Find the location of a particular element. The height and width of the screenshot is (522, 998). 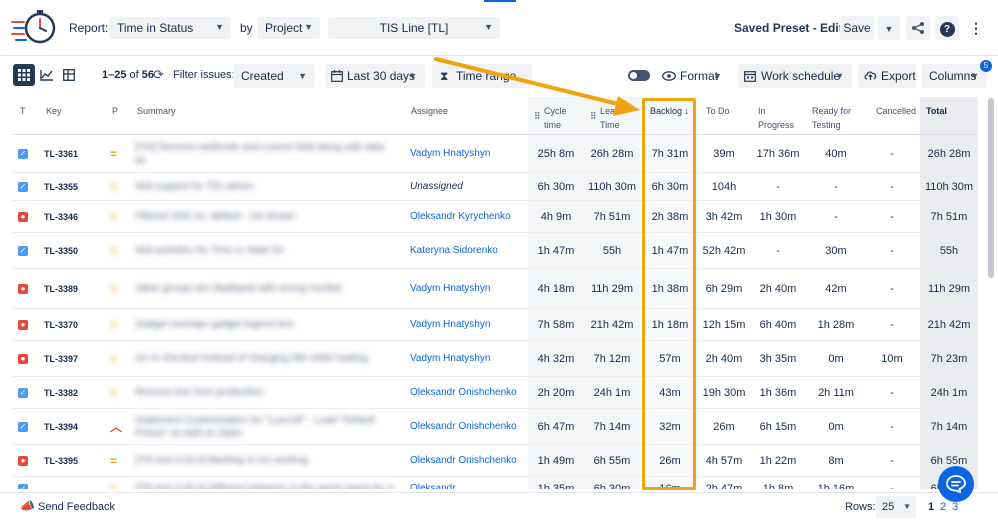

cycle-time-cell: 4h 18m is located at coordinates (556, 288).